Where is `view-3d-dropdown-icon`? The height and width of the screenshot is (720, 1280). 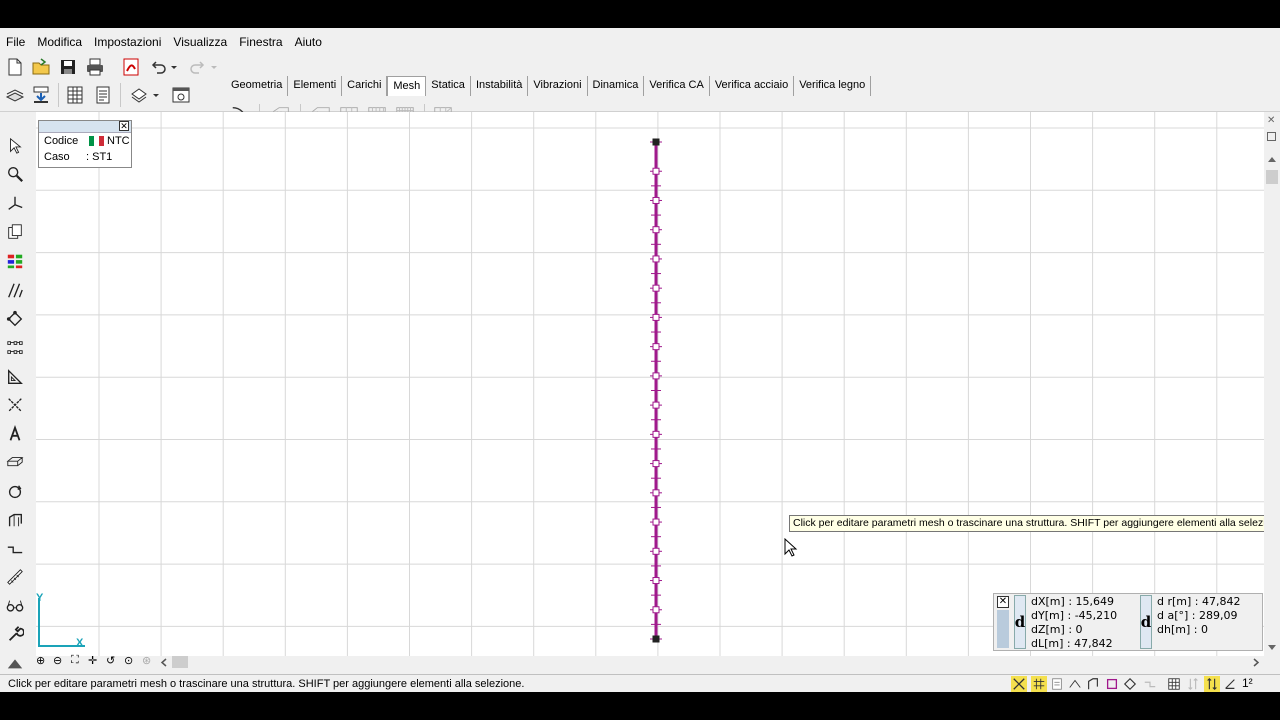 view-3d-dropdown-icon is located at coordinates (156, 95).